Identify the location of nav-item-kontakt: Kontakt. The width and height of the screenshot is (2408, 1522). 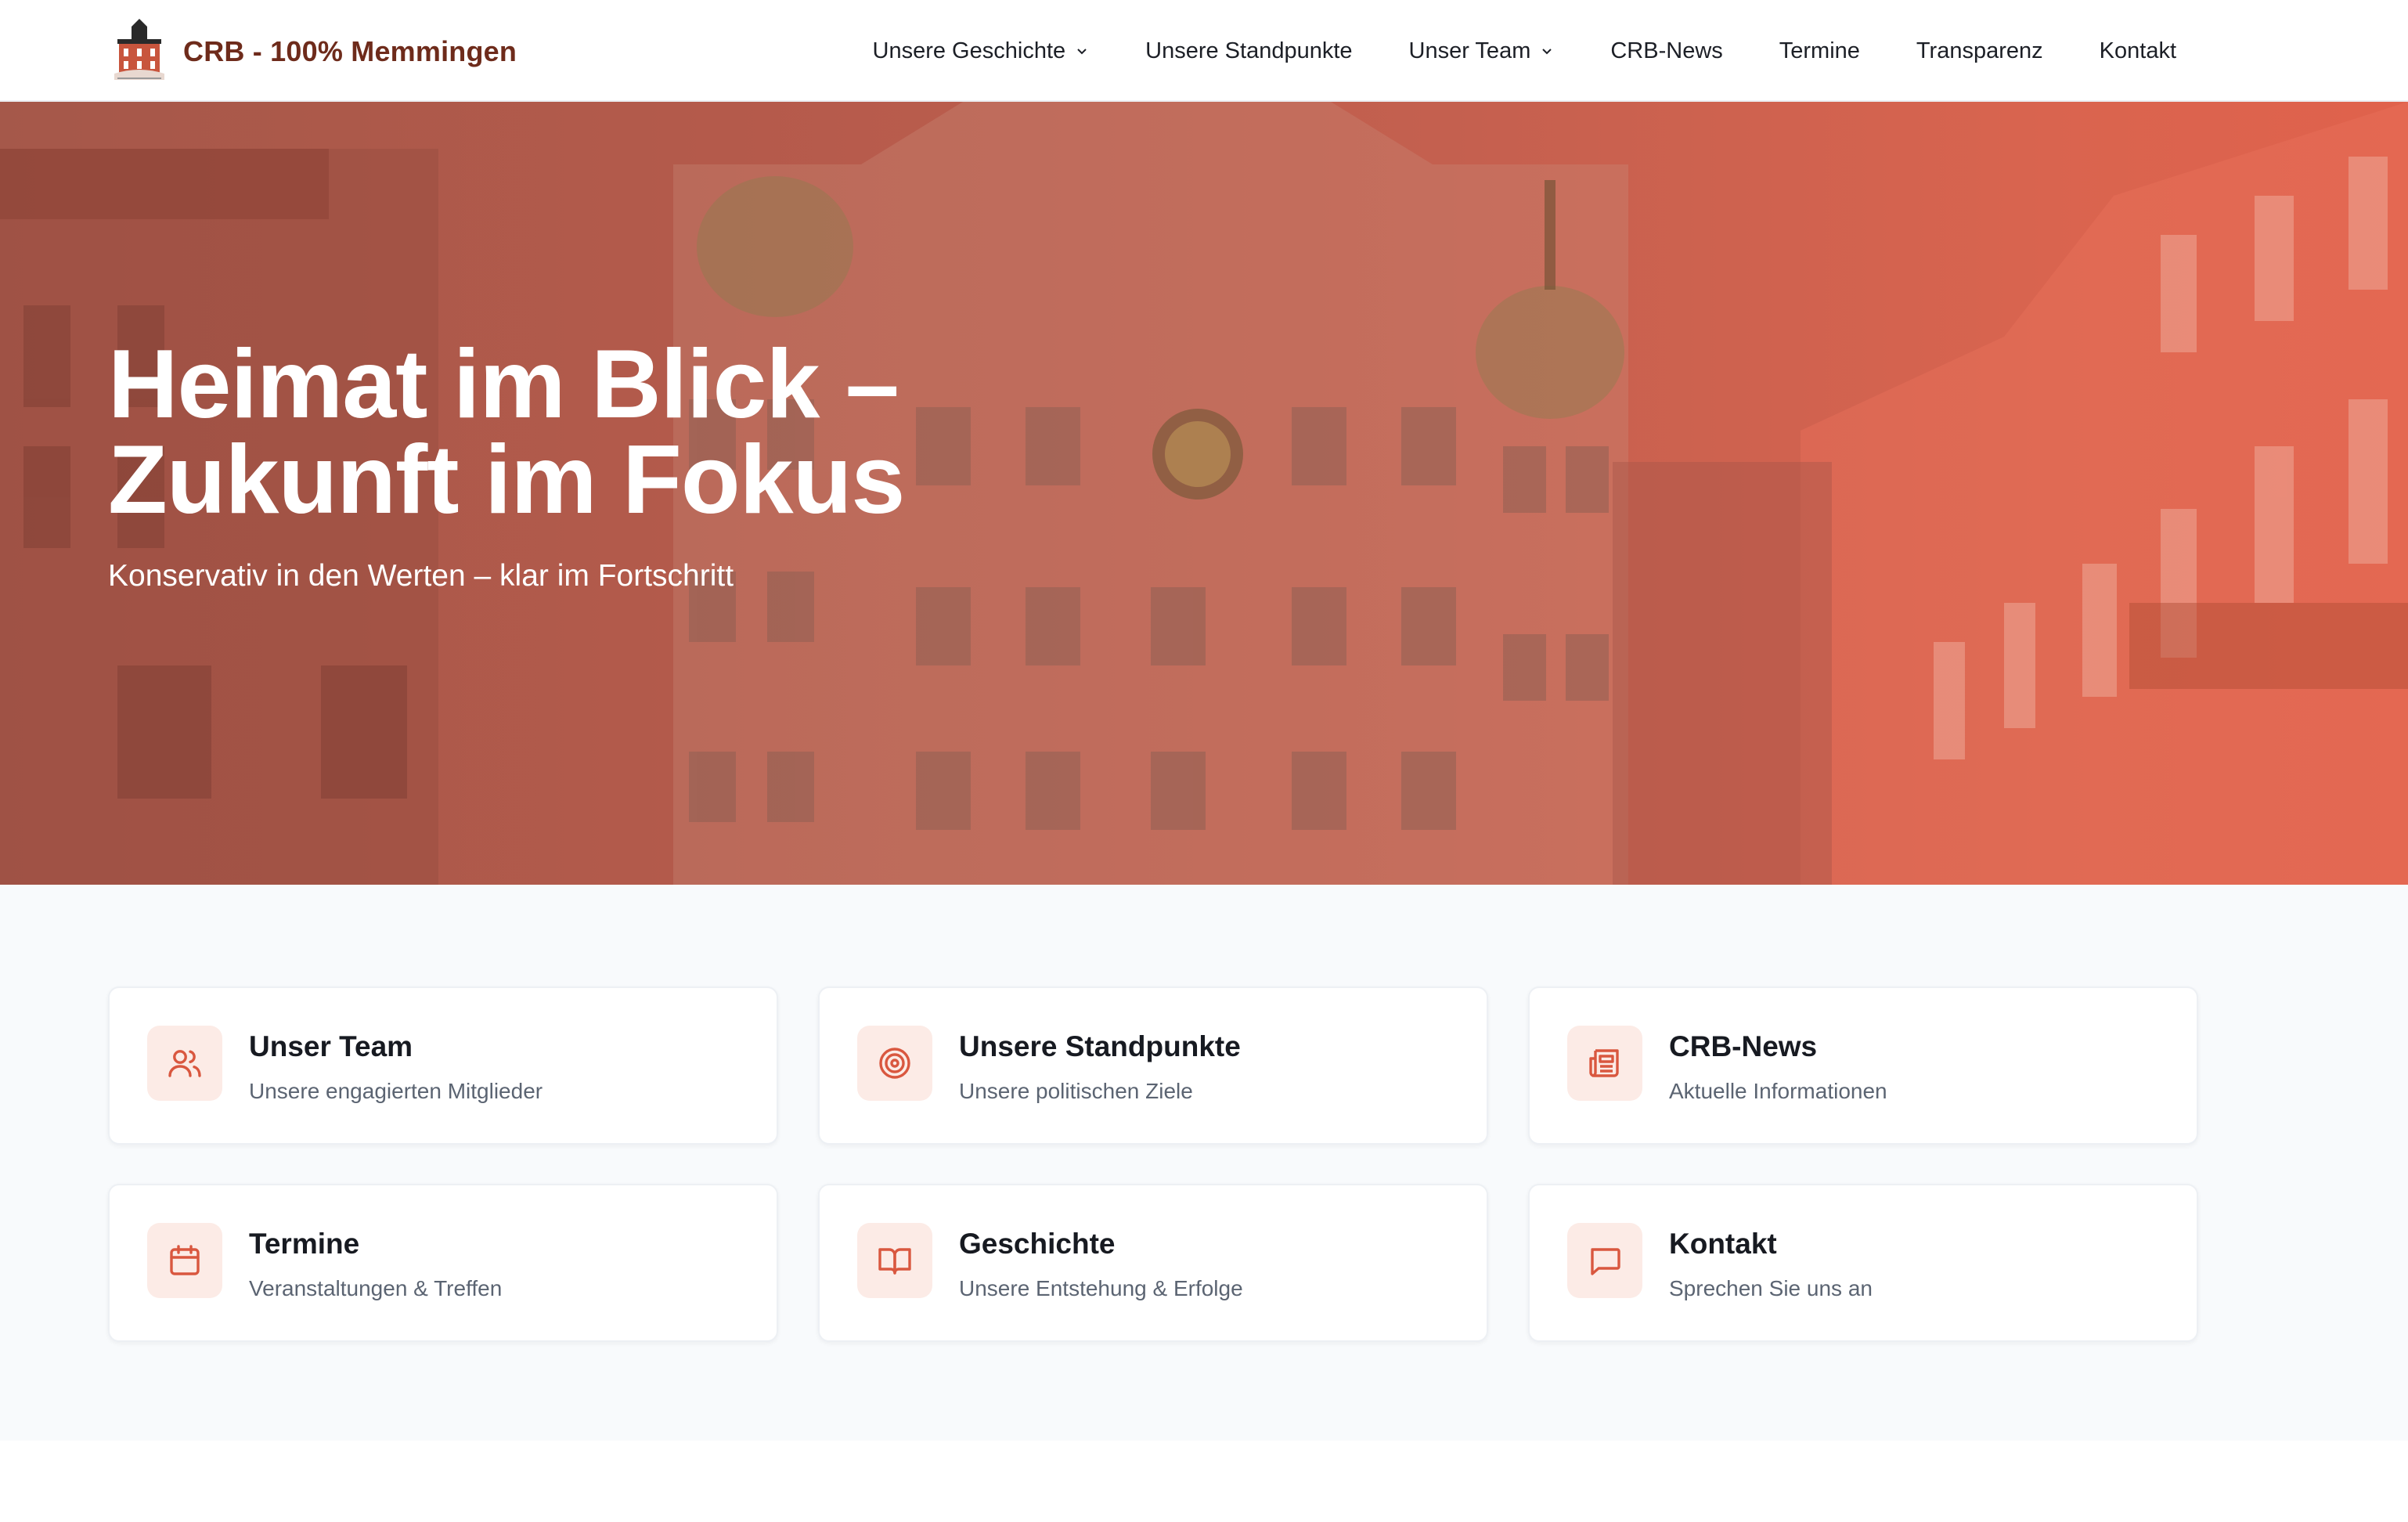
(2138, 51).